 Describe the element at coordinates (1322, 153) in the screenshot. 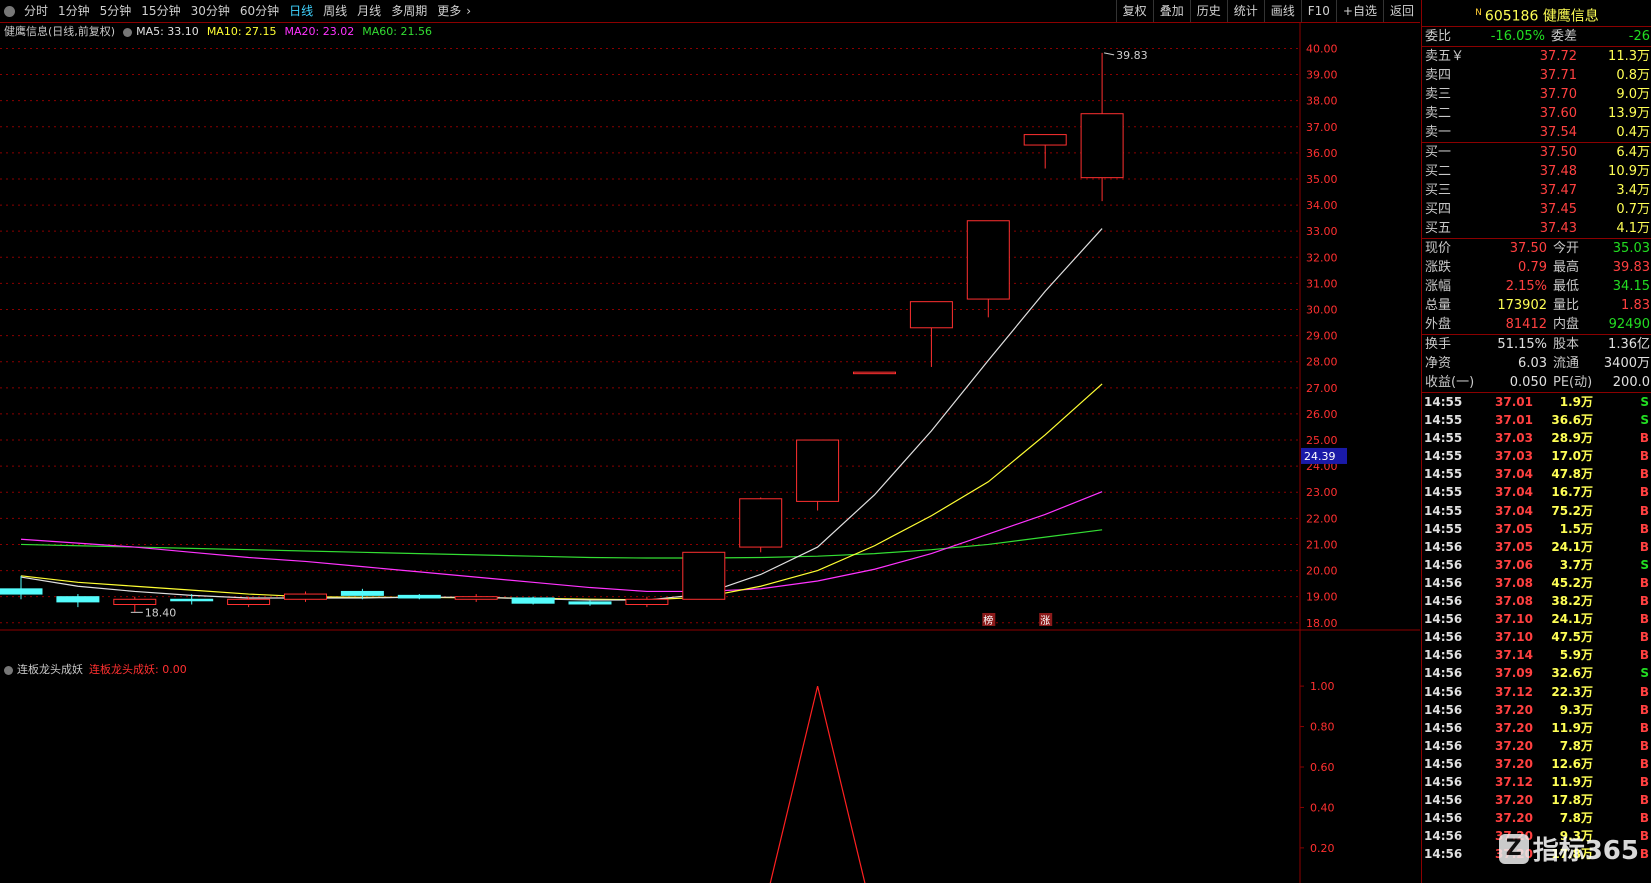

I see `price-tick-label: 36.00` at that location.